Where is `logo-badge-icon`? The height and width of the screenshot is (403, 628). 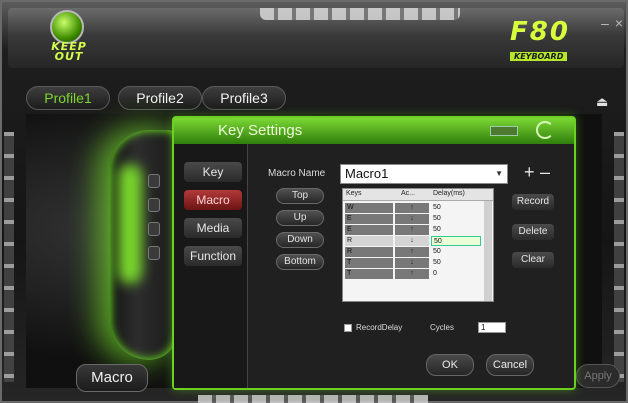
logo-badge-icon is located at coordinates (67, 27).